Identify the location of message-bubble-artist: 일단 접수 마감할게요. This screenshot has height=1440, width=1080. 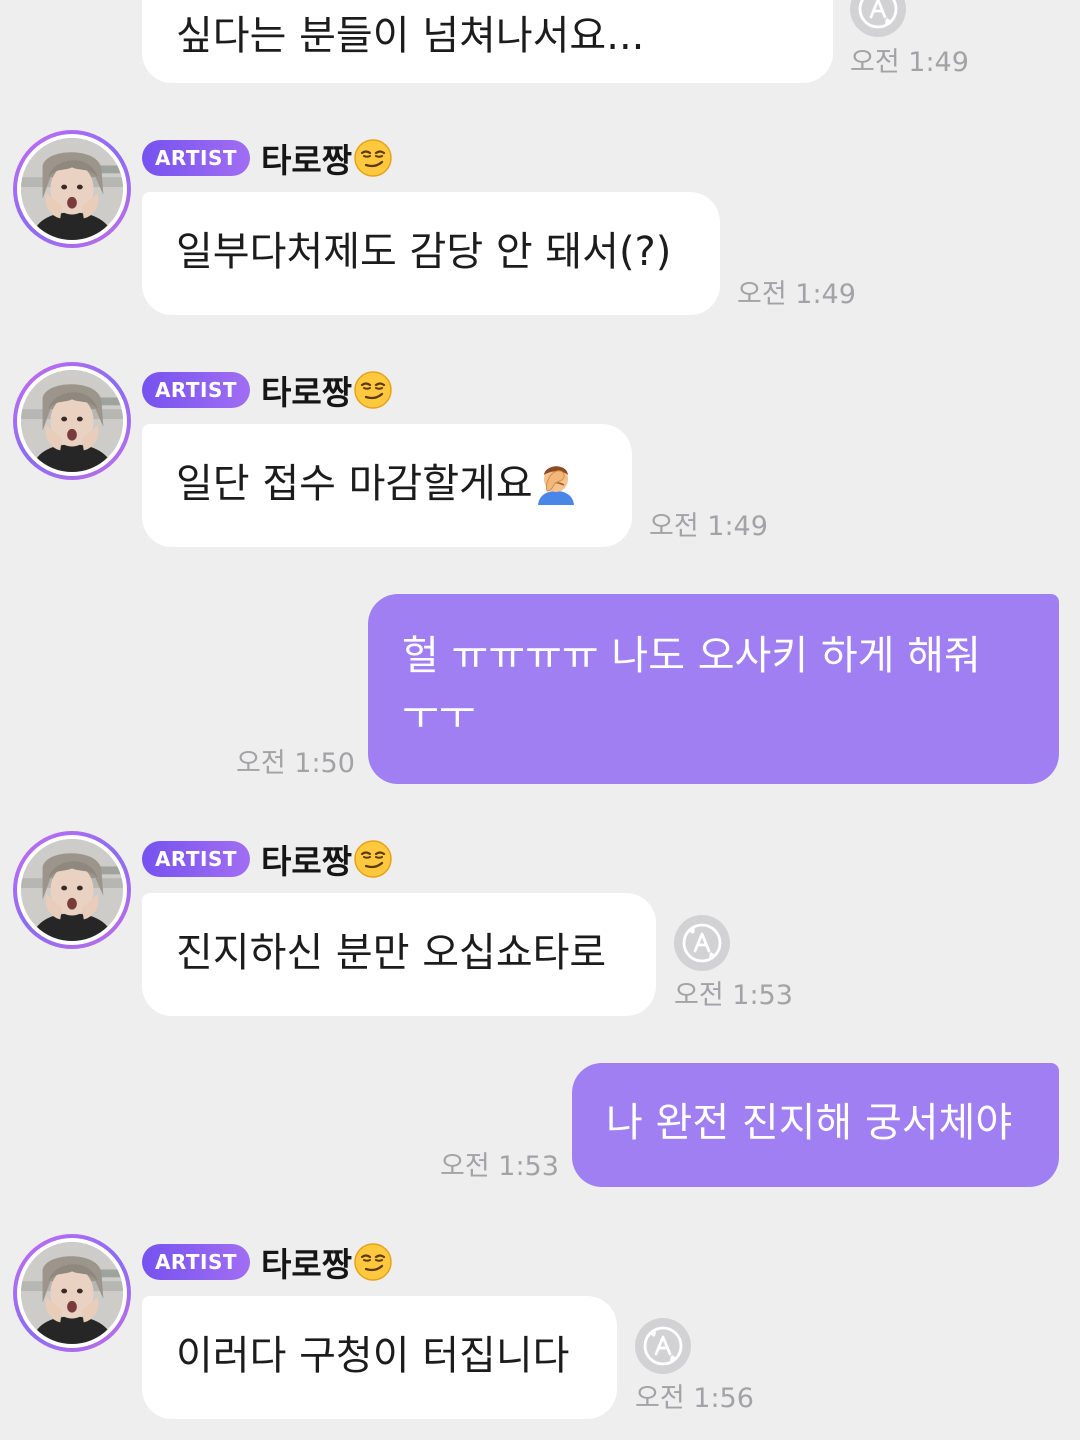
(387, 485).